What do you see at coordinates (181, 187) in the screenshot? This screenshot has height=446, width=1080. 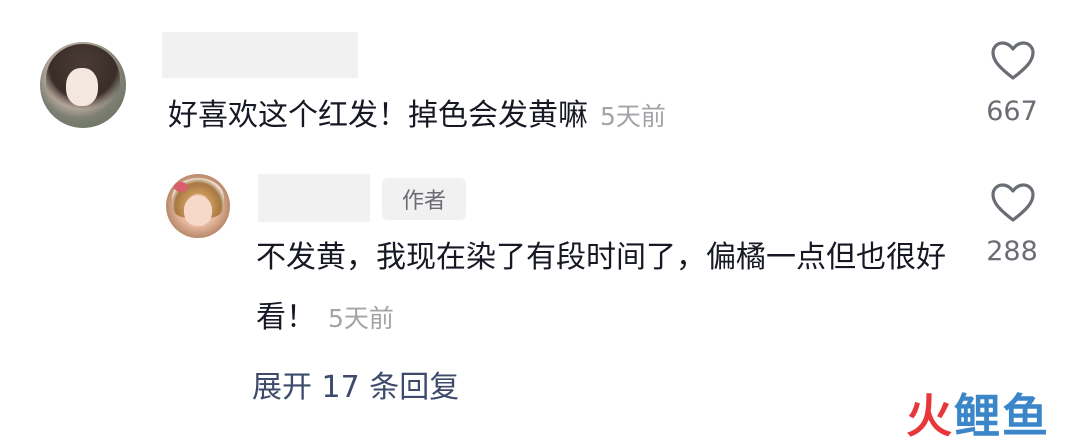 I see `avatar-bow` at bounding box center [181, 187].